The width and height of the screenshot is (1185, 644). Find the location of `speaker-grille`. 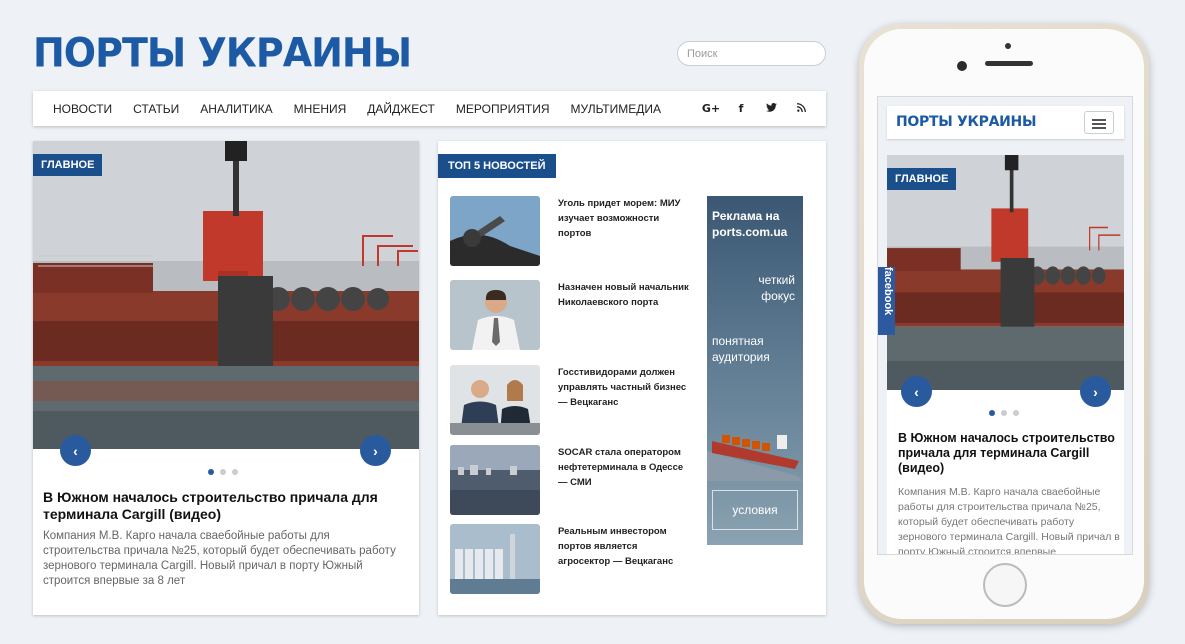

speaker-grille is located at coordinates (1009, 63).